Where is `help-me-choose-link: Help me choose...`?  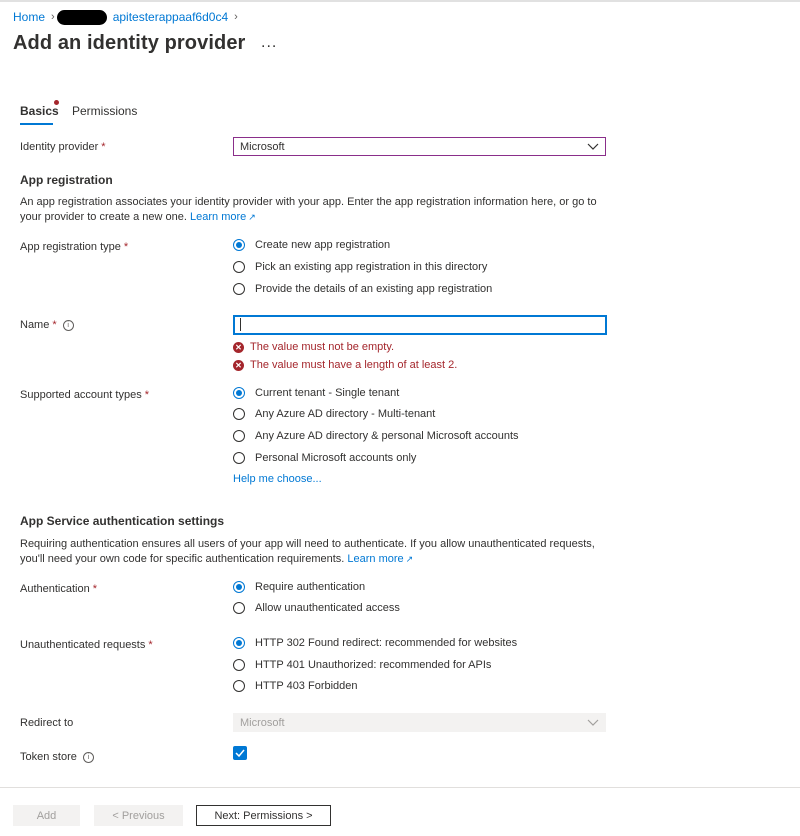
help-me-choose-link: Help me choose... is located at coordinates (277, 479).